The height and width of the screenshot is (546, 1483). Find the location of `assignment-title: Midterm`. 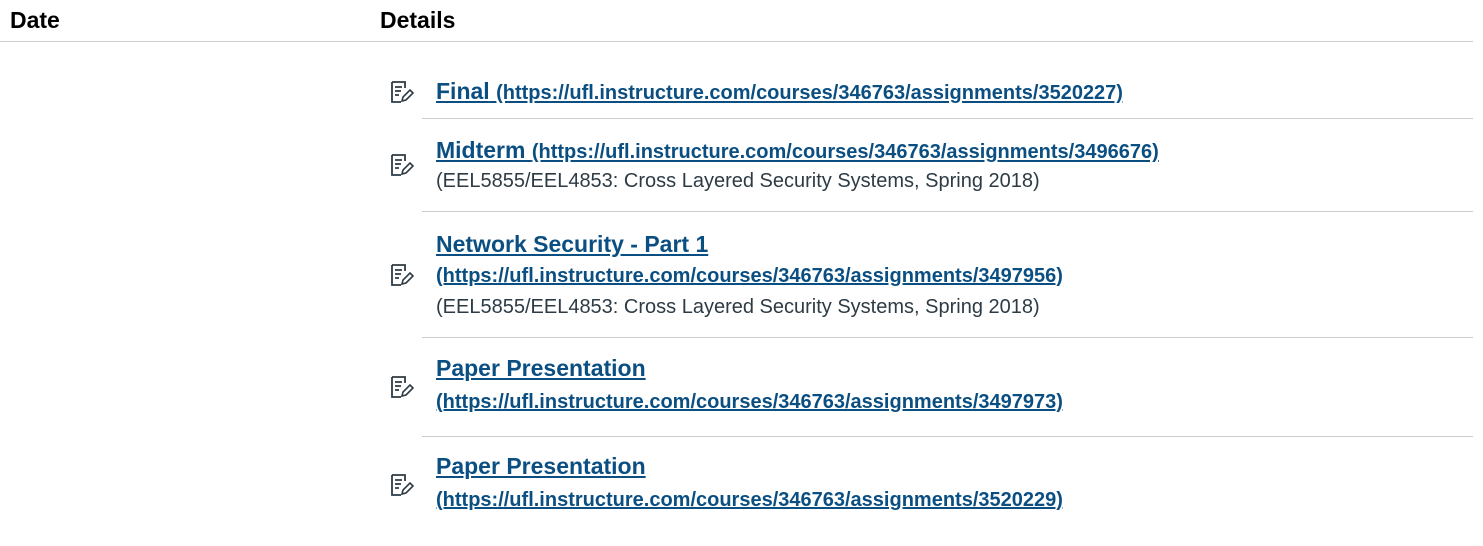

assignment-title: Midterm is located at coordinates (481, 150).